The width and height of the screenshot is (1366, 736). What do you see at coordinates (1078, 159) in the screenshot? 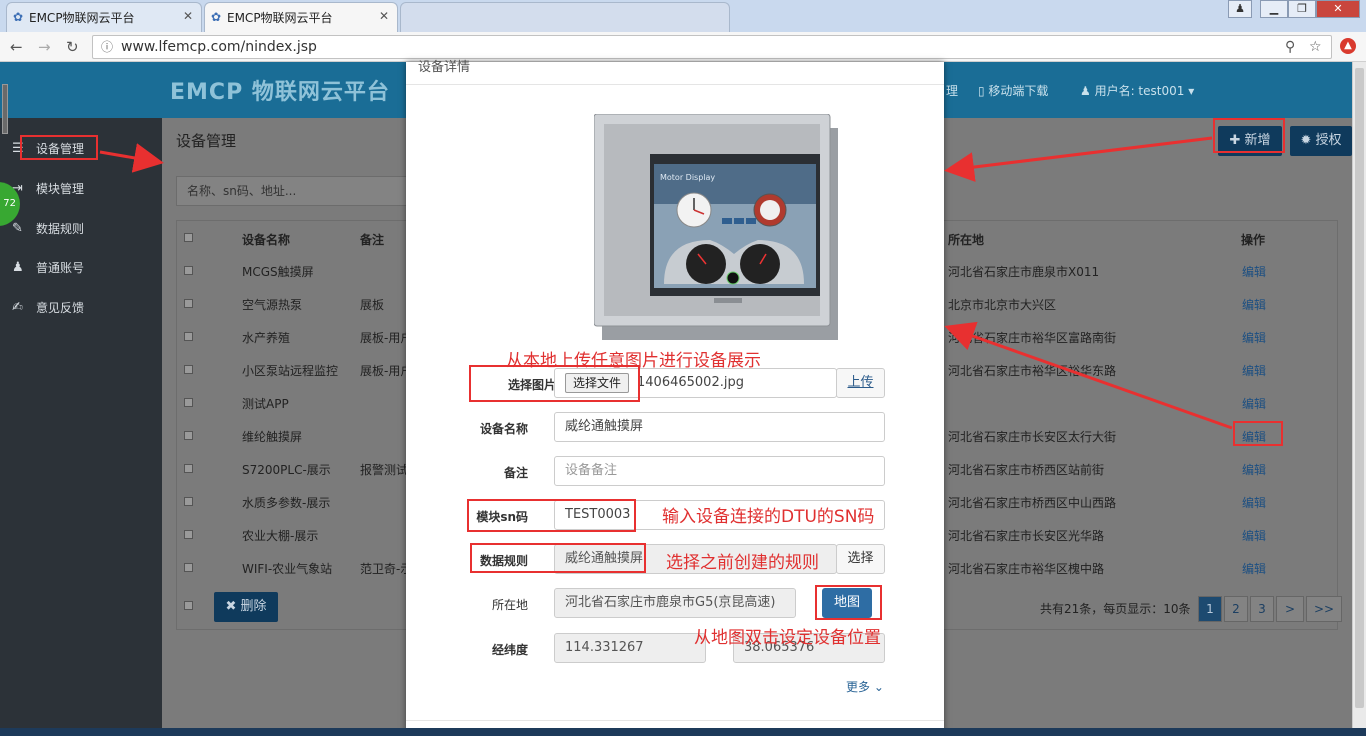
I see `arrow-from-add-button` at bounding box center [1078, 159].